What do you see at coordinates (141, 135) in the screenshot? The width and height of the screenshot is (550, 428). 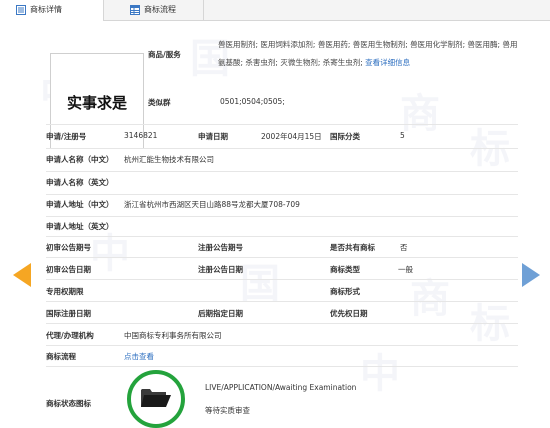 I see `reg-no-value: 3146821` at bounding box center [141, 135].